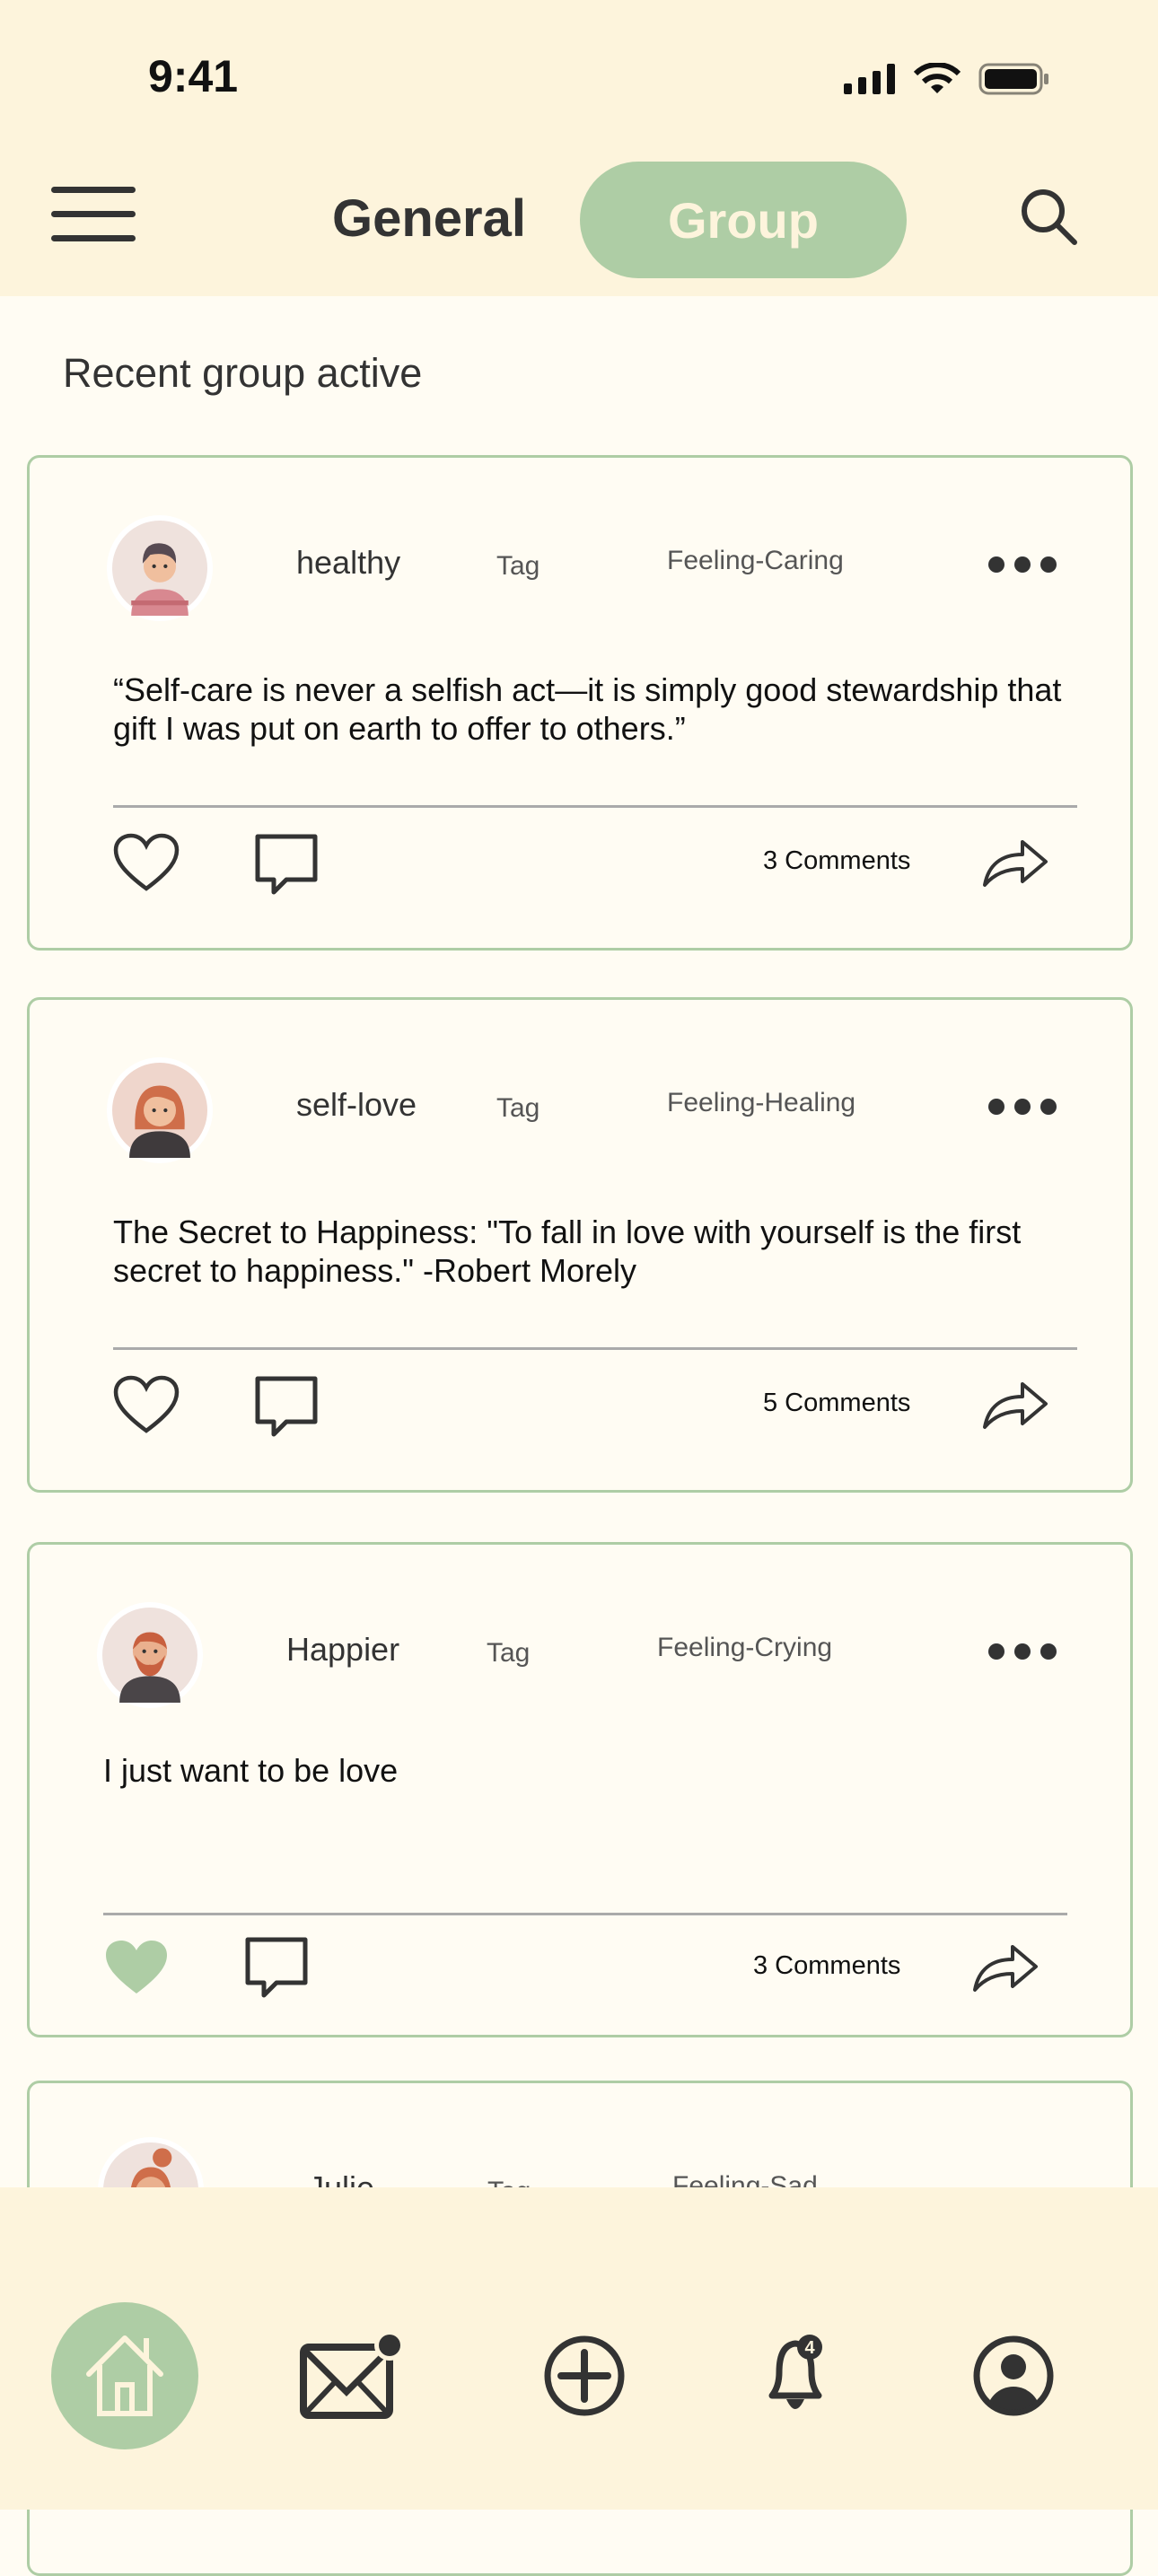 The image size is (1158, 2576). Describe the element at coordinates (243, 373) in the screenshot. I see `section-title: Recent group active` at that location.